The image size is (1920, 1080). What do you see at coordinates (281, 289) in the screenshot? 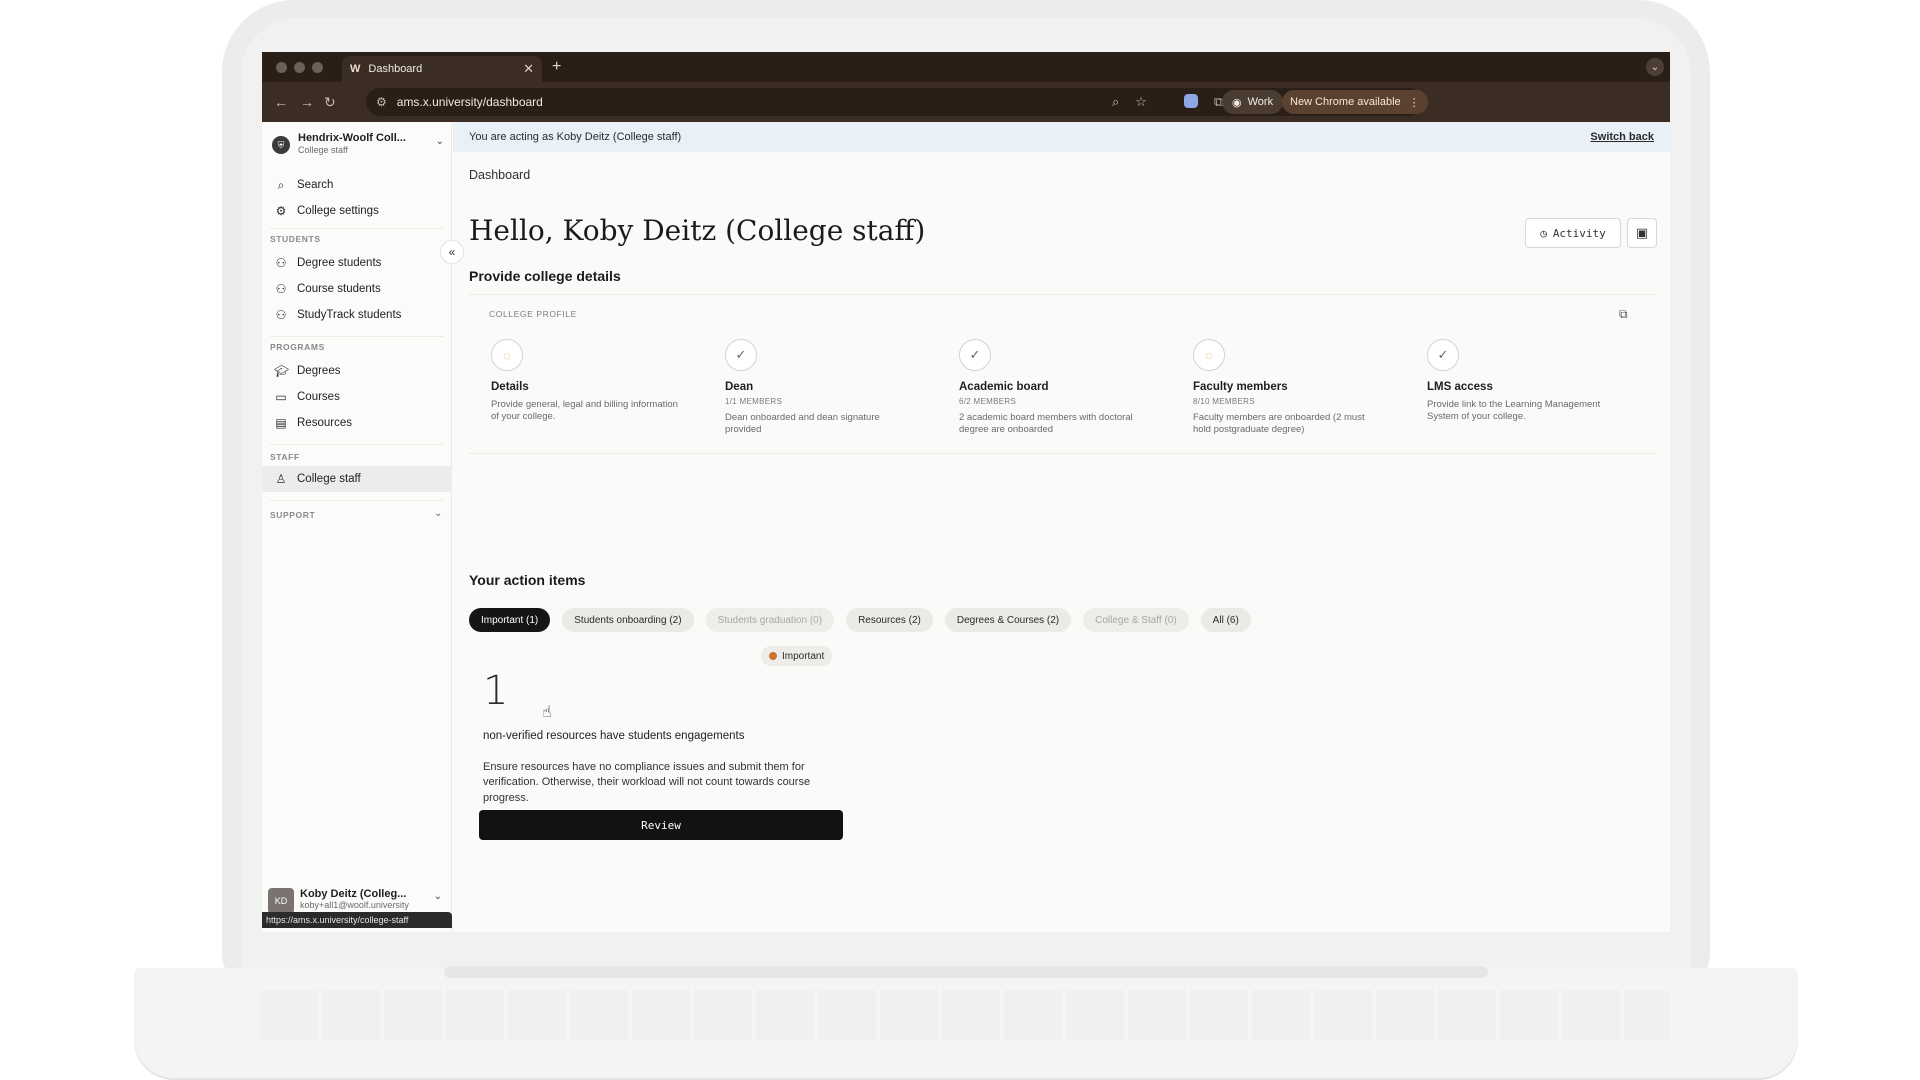
I see `students-icon: ⚇` at bounding box center [281, 289].